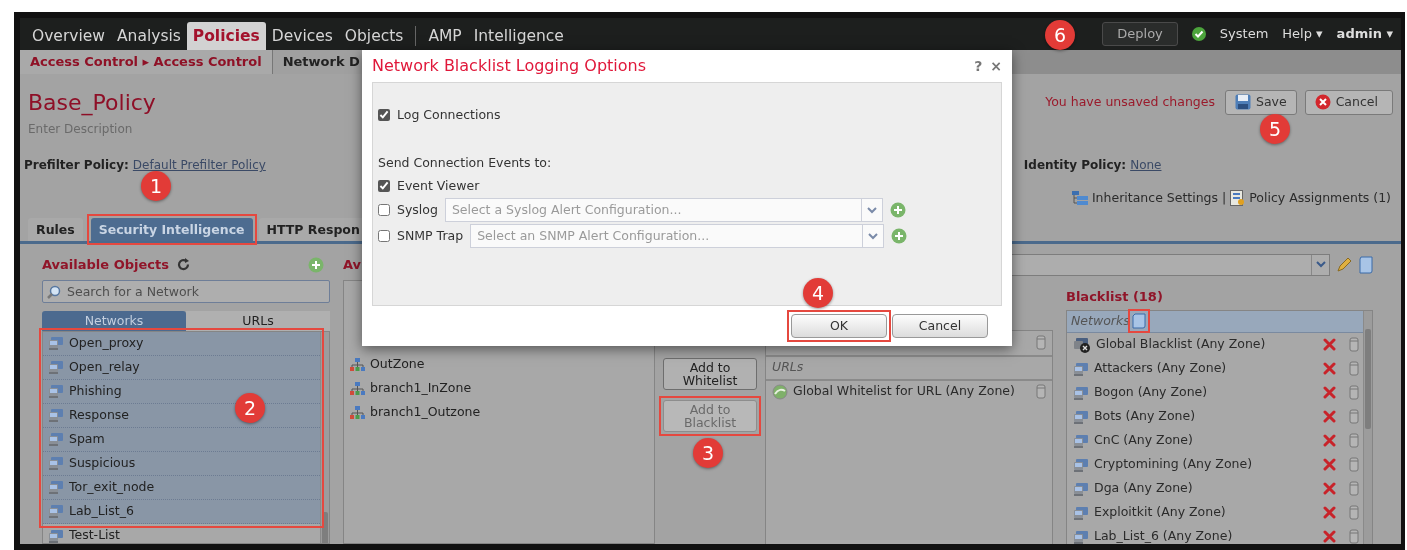 Image resolution: width=1407 pixels, height=550 pixels. Describe the element at coordinates (1115, 296) in the screenshot. I see `panel-title: Blacklist (18)` at that location.